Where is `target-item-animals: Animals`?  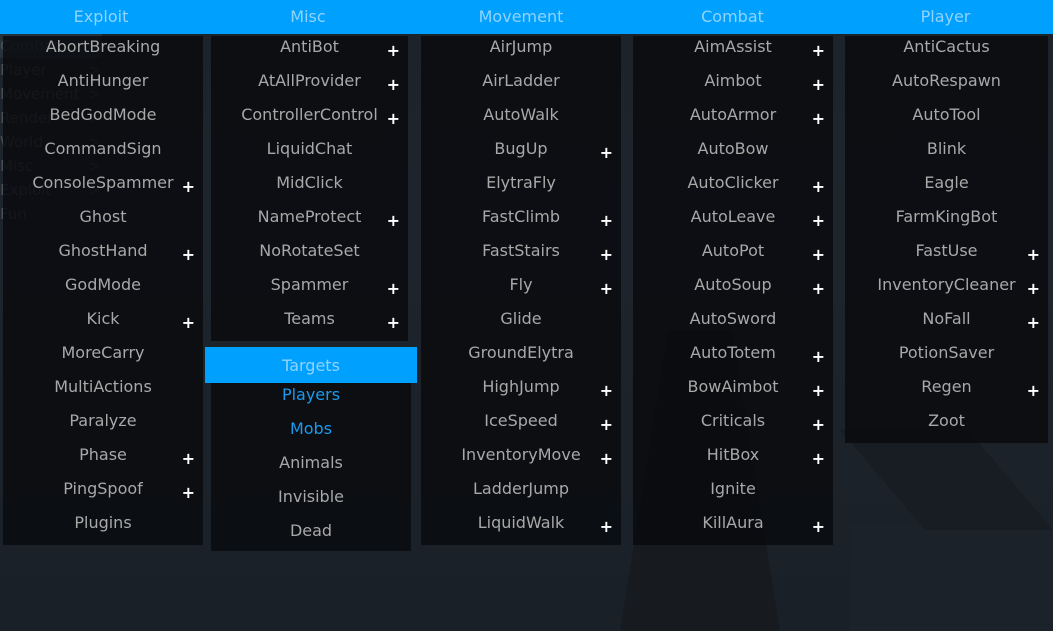
target-item-animals: Animals is located at coordinates (311, 463).